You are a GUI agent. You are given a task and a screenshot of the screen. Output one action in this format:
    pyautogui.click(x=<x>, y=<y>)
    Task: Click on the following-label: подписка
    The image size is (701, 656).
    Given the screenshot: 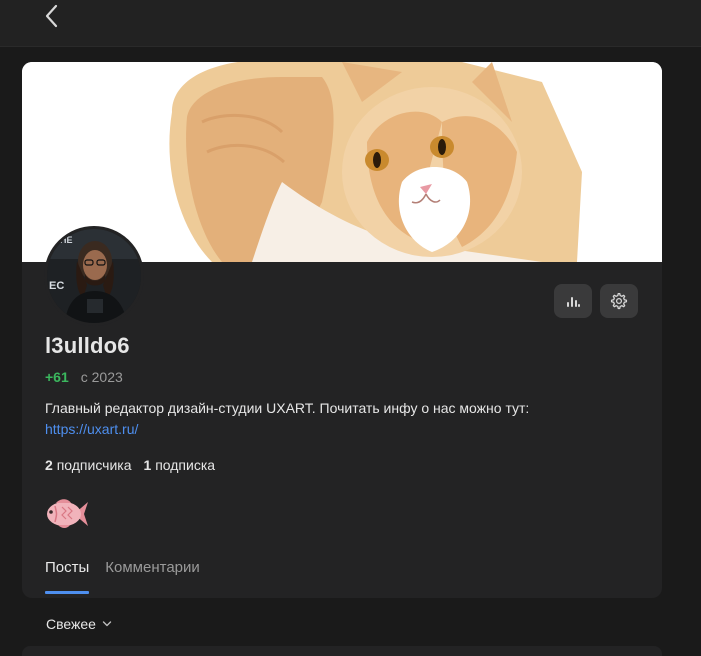 What is the action you would take?
    pyautogui.click(x=185, y=465)
    